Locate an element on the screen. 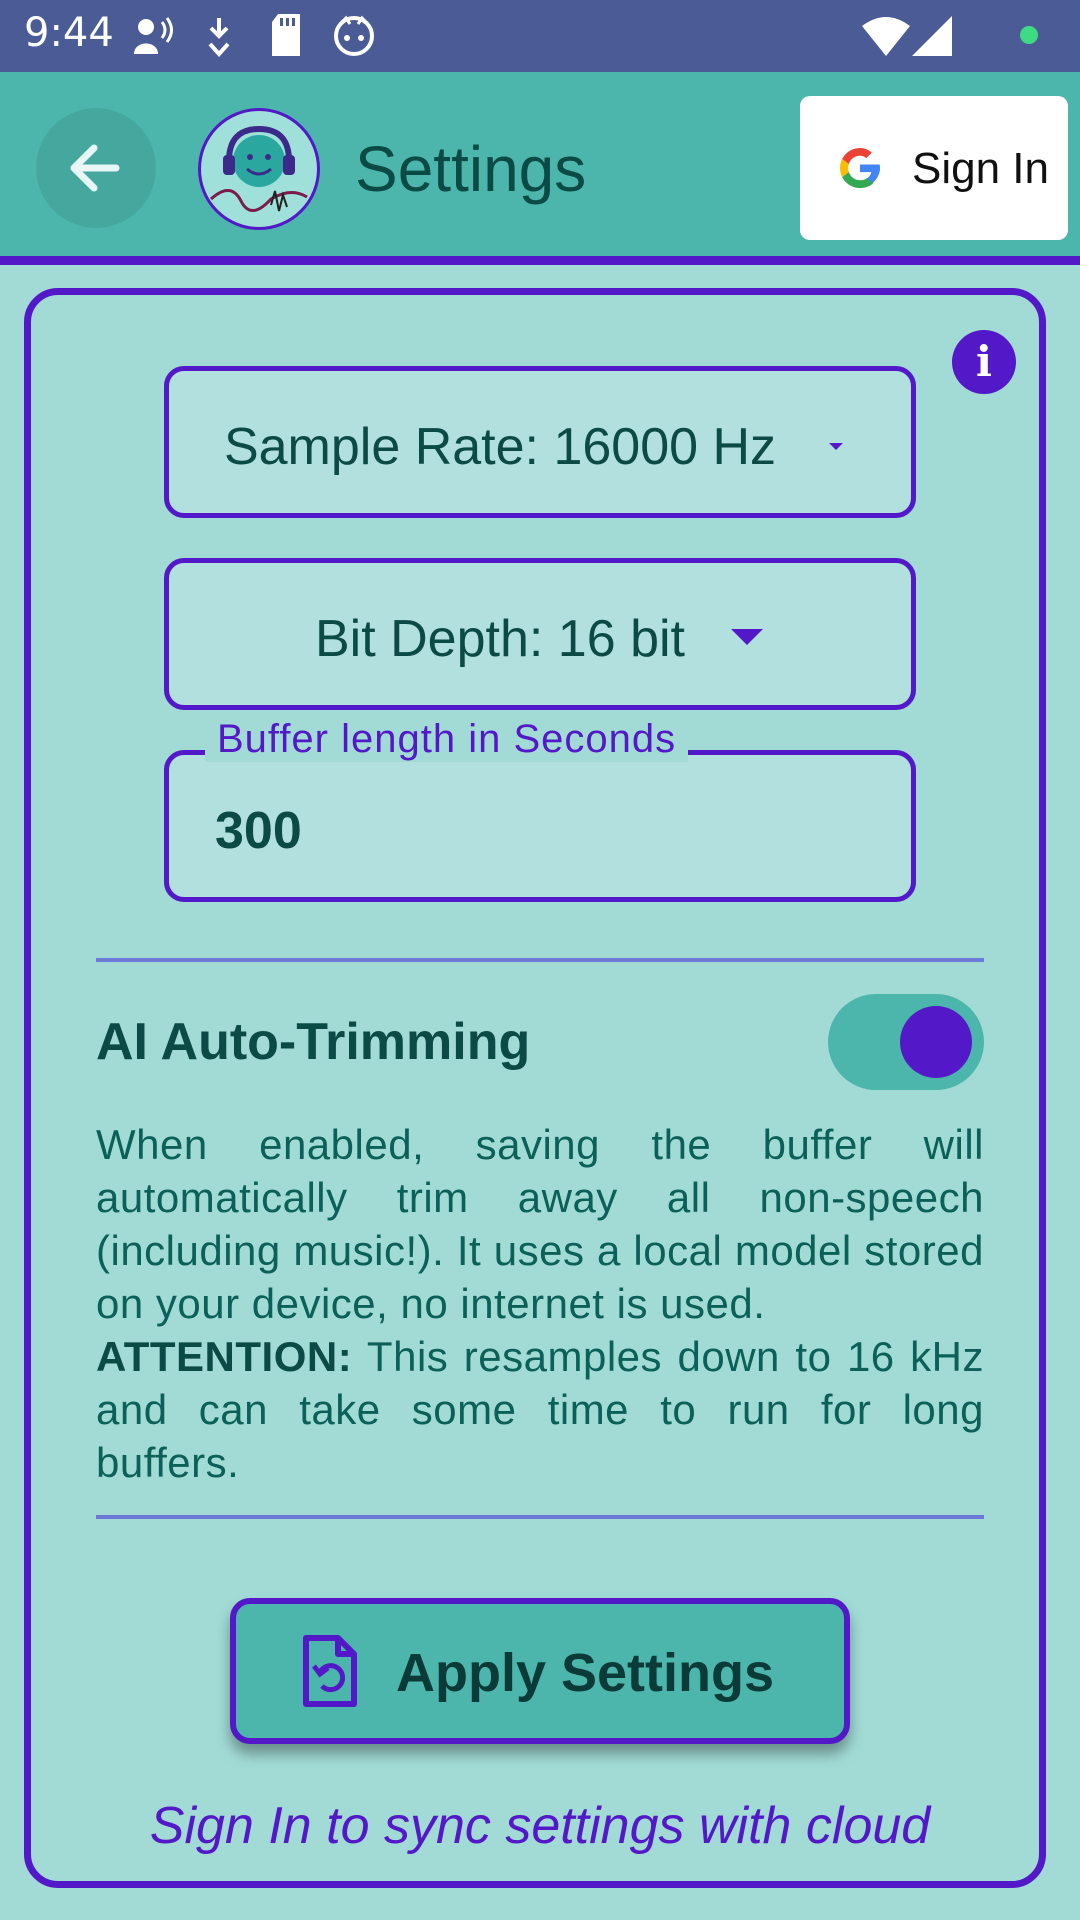 This screenshot has width=1080, height=1920. bit-depth-dropdown: Bit Depth: 16 bit is located at coordinates (540, 634).